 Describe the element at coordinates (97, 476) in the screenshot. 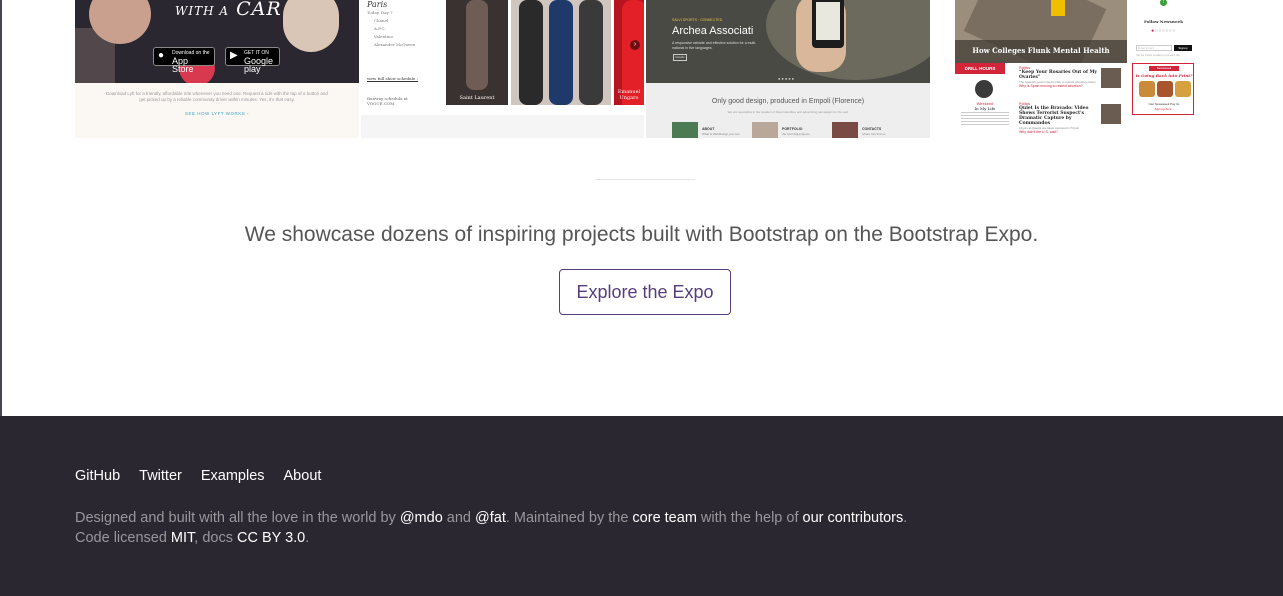

I see `footer-link-github: GitHub` at that location.